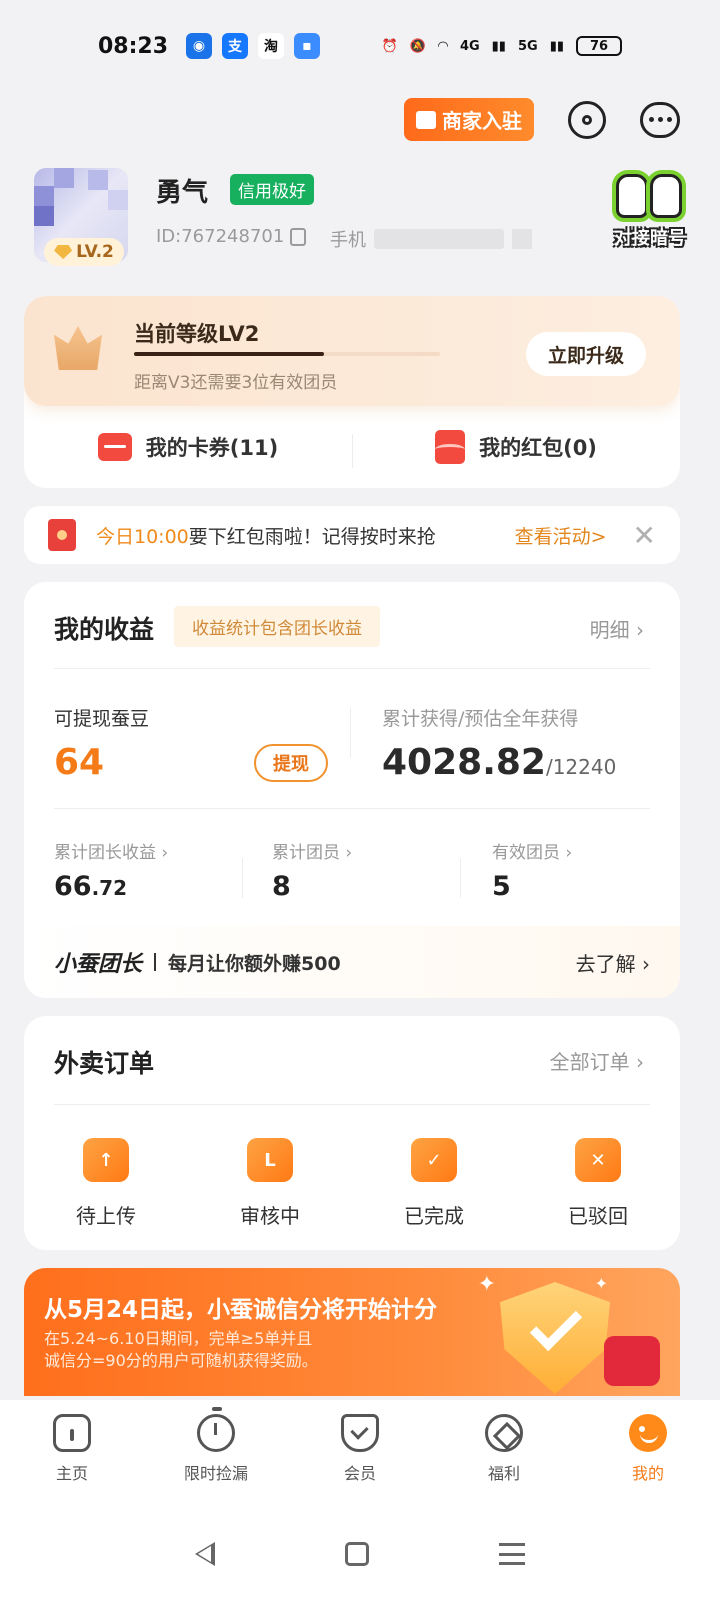  I want to click on my-coupons-link: 我的卡券(11), so click(188, 447).